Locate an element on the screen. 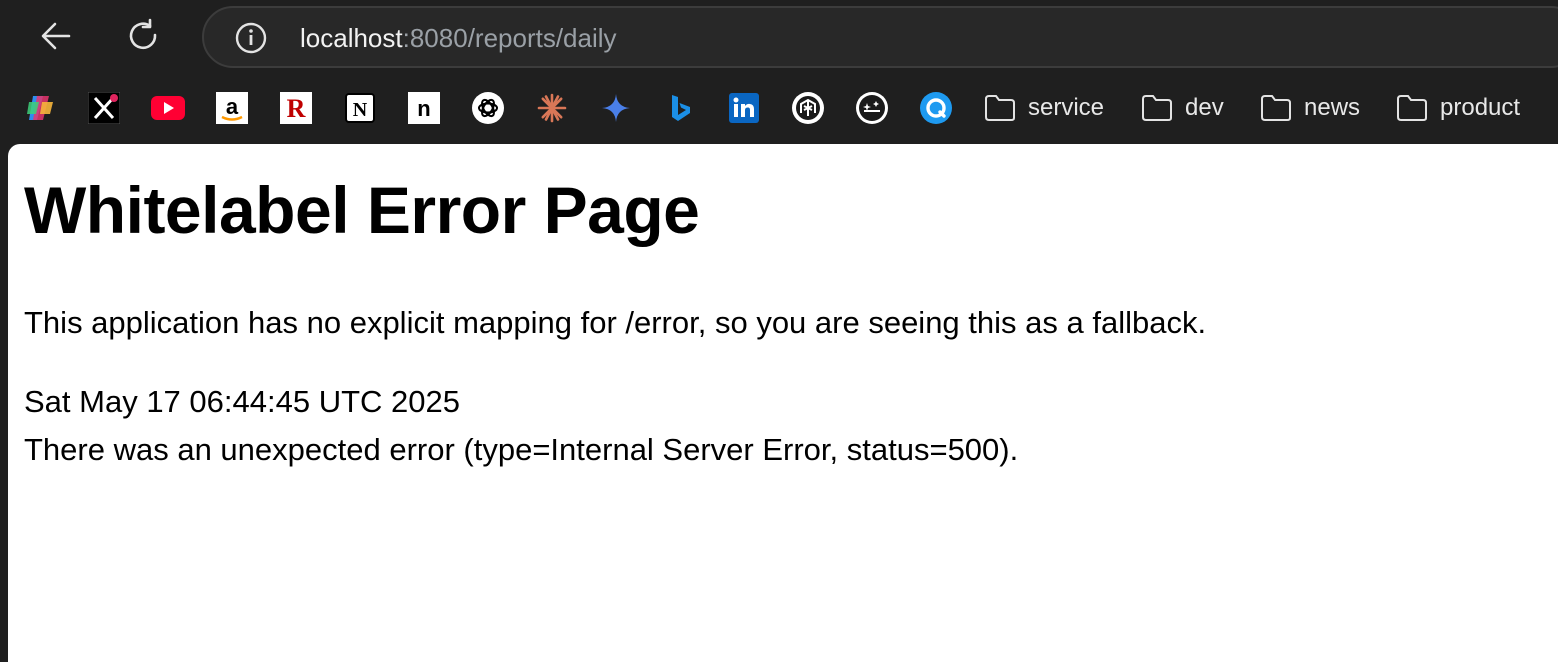  address-bar: localhost:8080/reports/daily is located at coordinates (880, 37).